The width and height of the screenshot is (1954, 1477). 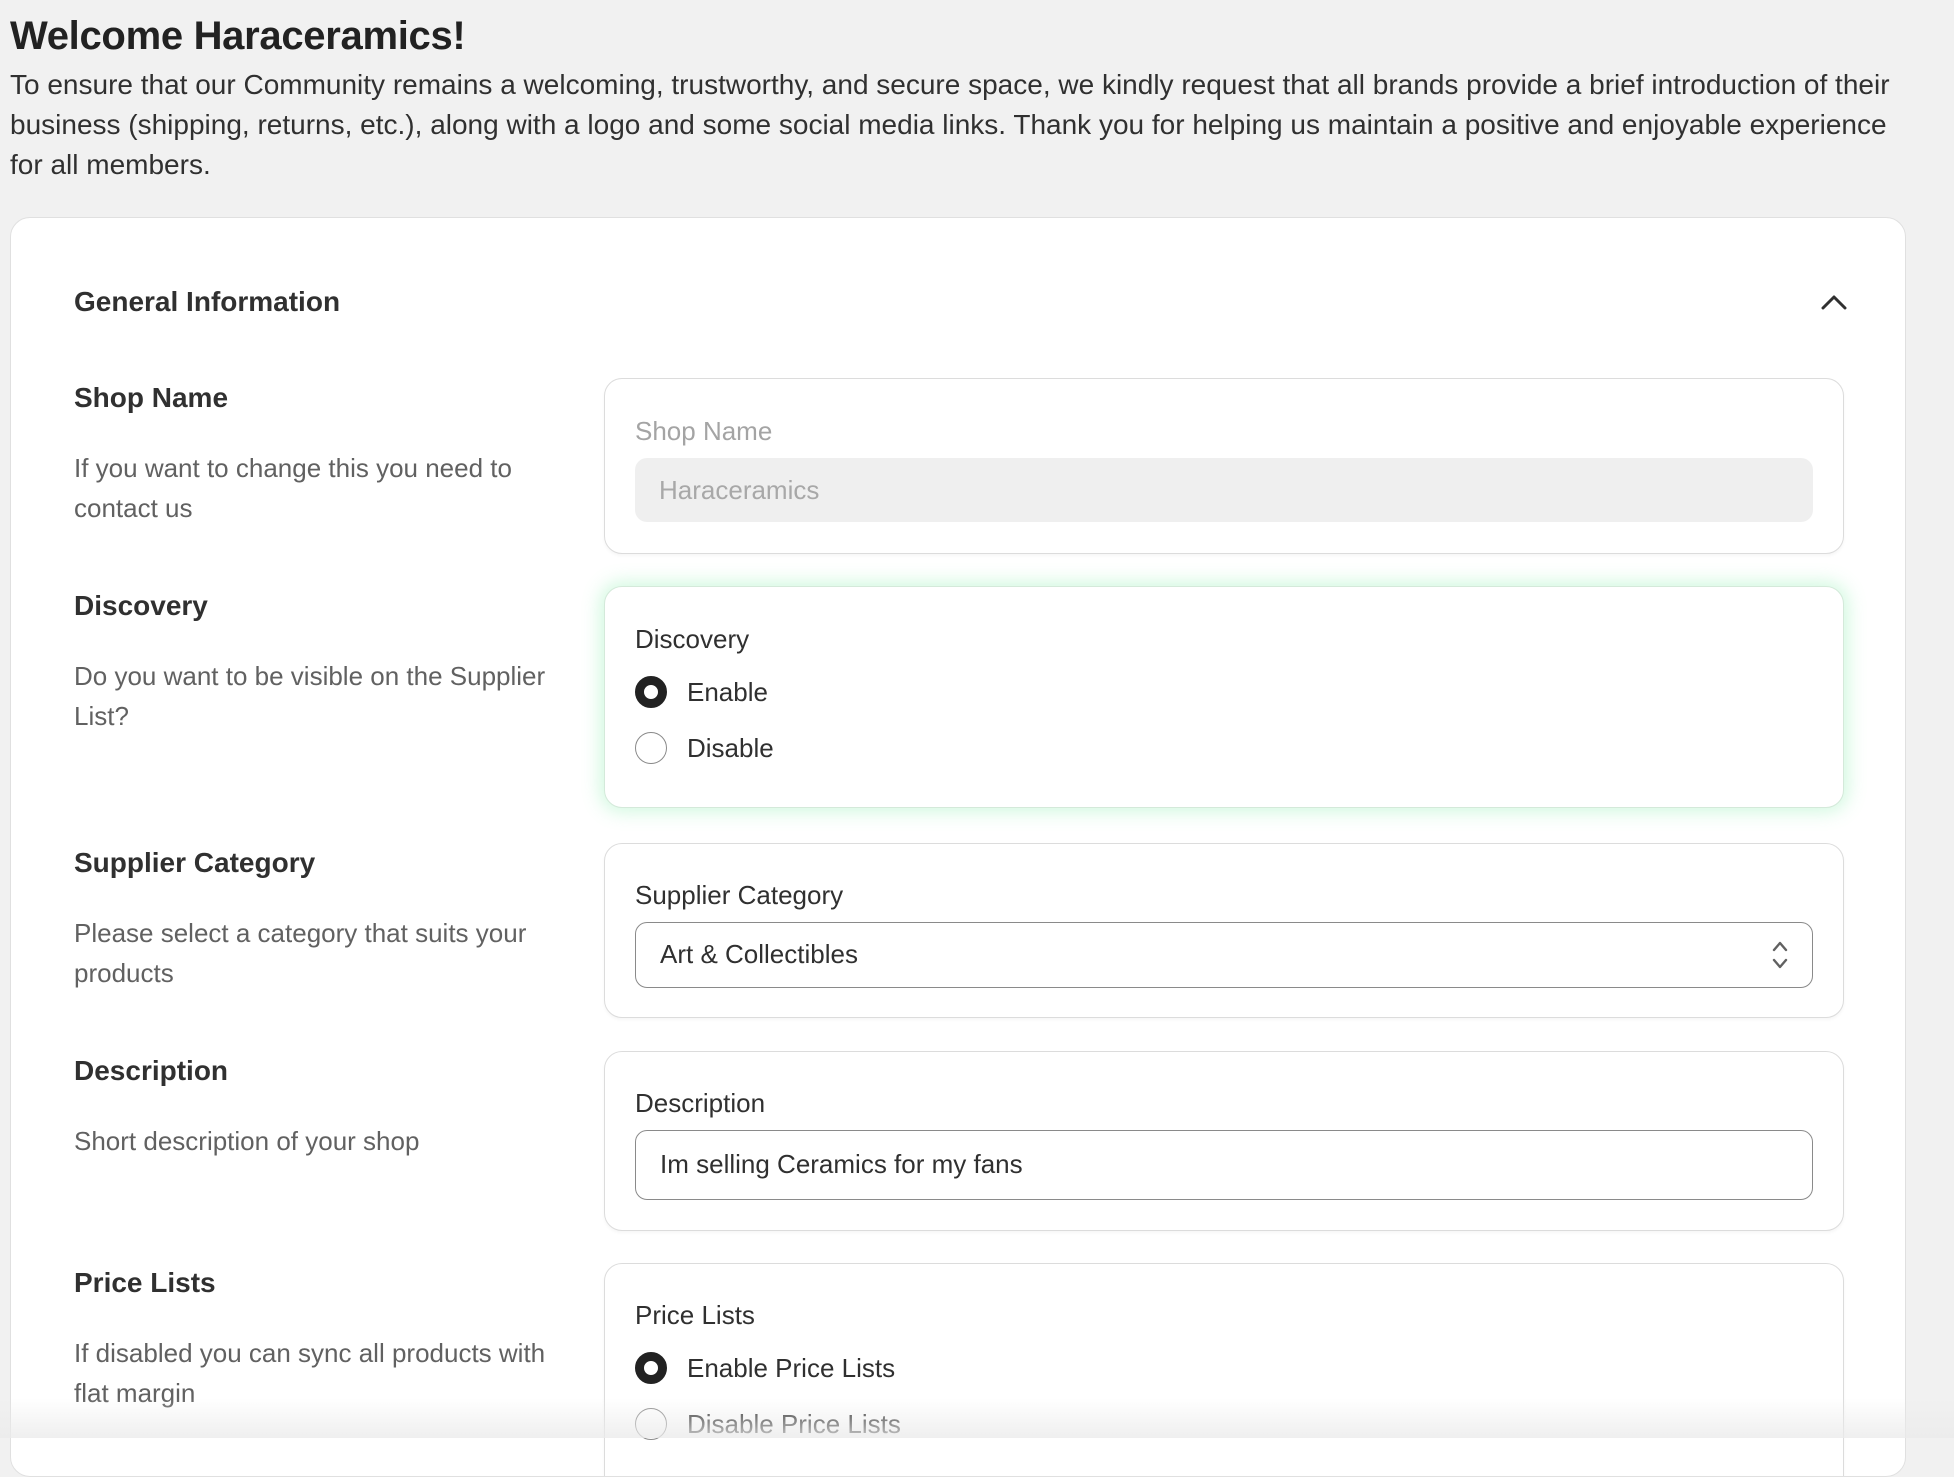 I want to click on price-lists-option-label: Enable Price Lists, so click(x=791, y=1368).